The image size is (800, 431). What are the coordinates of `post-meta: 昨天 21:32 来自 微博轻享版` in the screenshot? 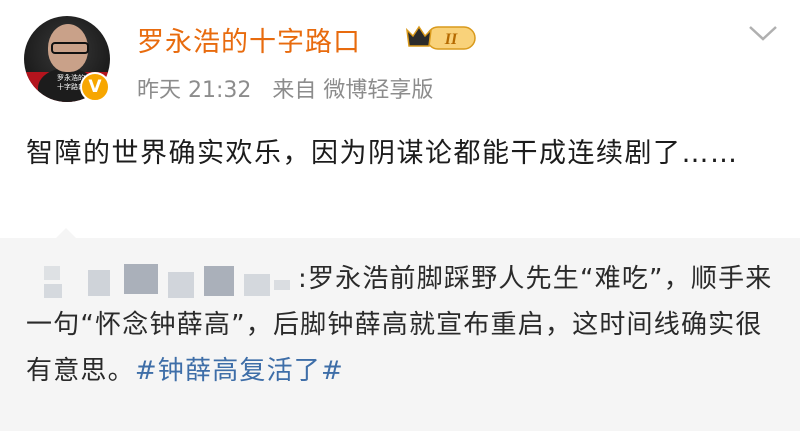 It's located at (292, 88).